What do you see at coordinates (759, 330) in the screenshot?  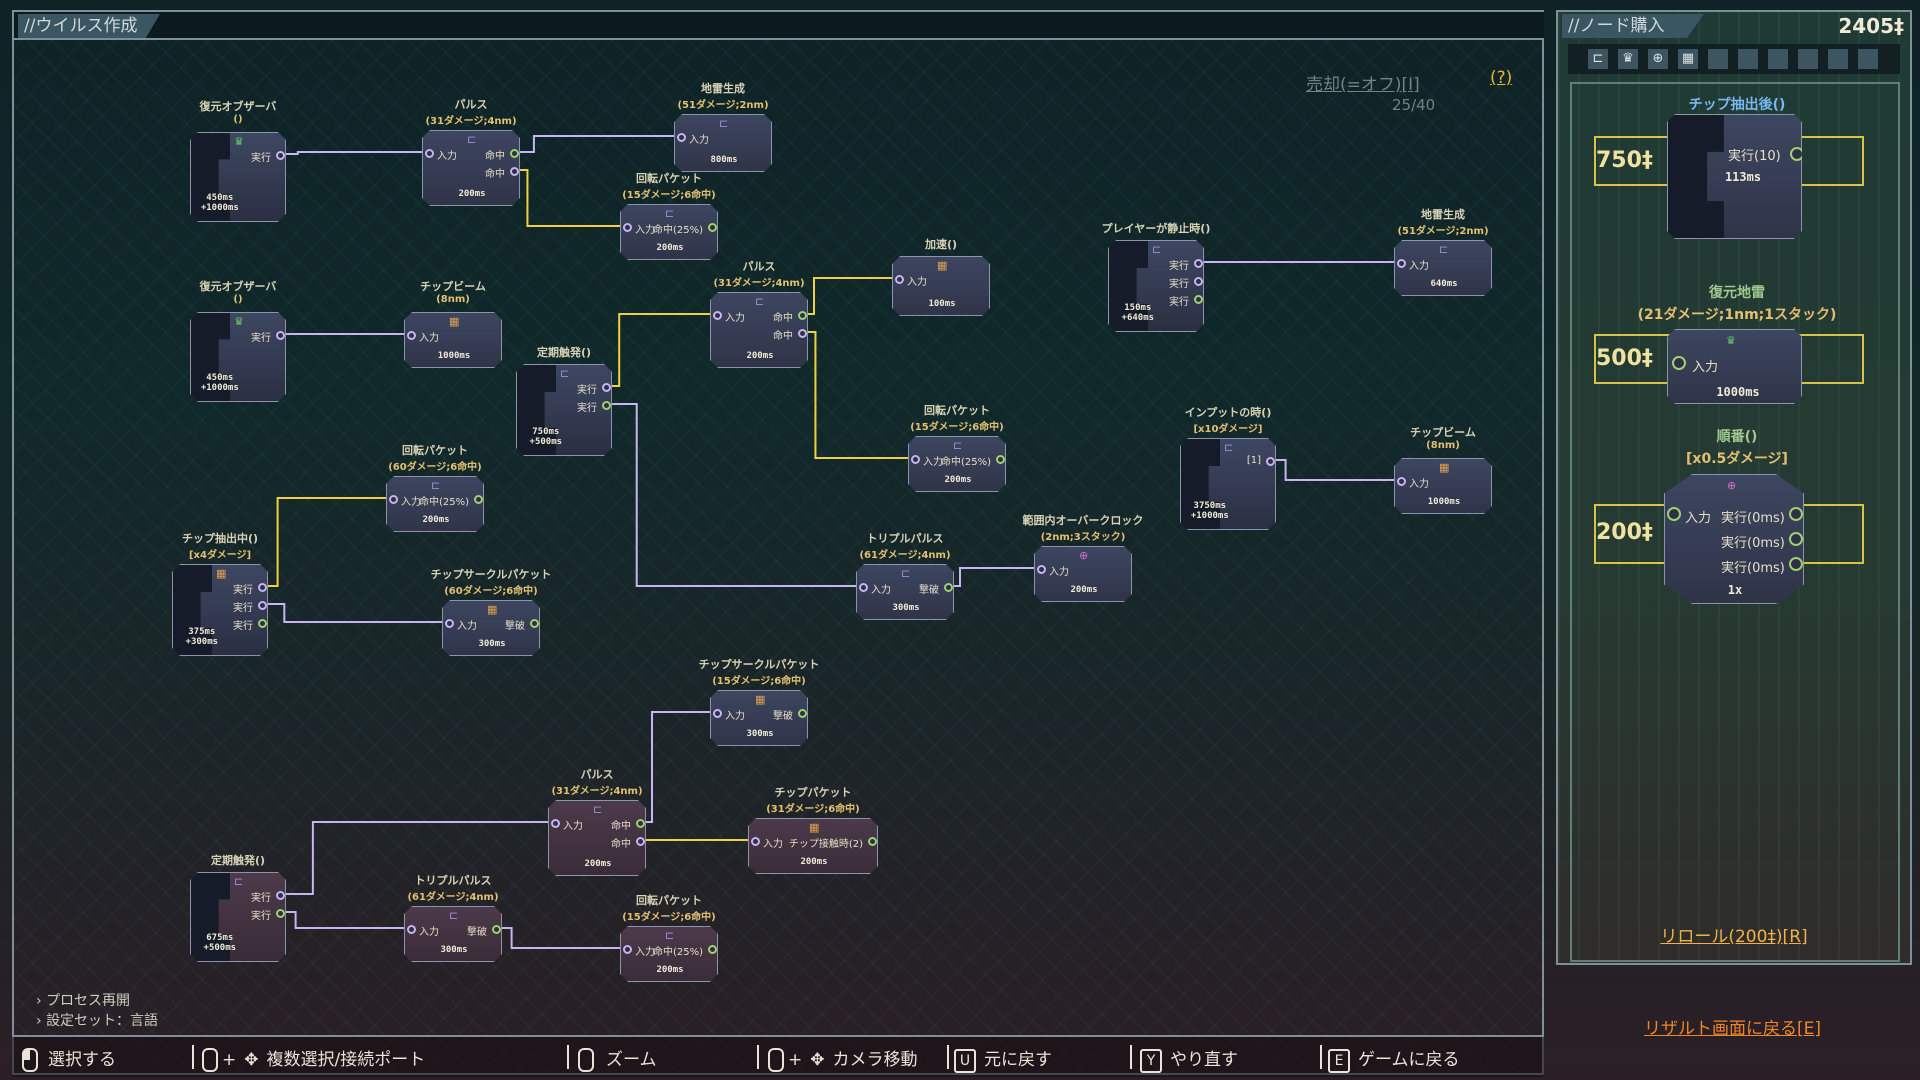 I see `node-n8: ⊏ 入力 命中 命中 200ms` at bounding box center [759, 330].